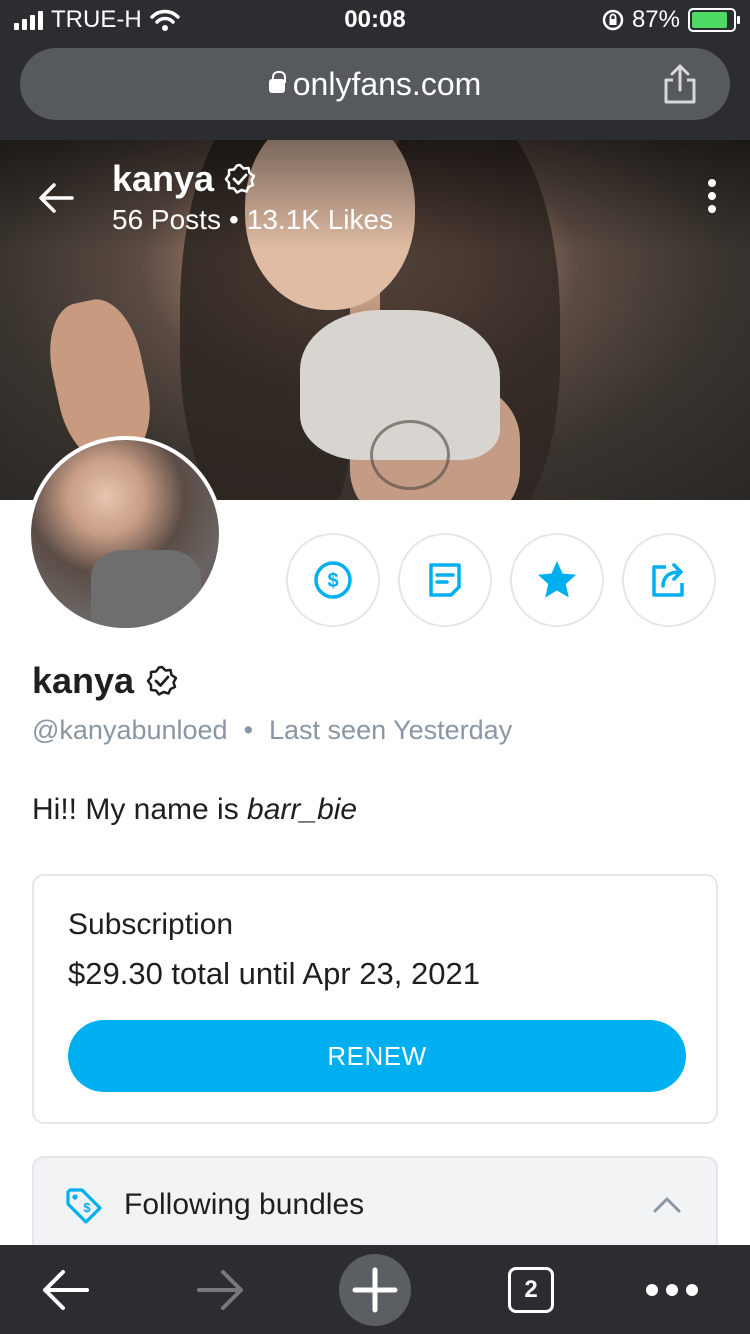 Image resolution: width=750 pixels, height=1334 pixels. Describe the element at coordinates (56, 198) in the screenshot. I see `back-arrow-icon` at that location.